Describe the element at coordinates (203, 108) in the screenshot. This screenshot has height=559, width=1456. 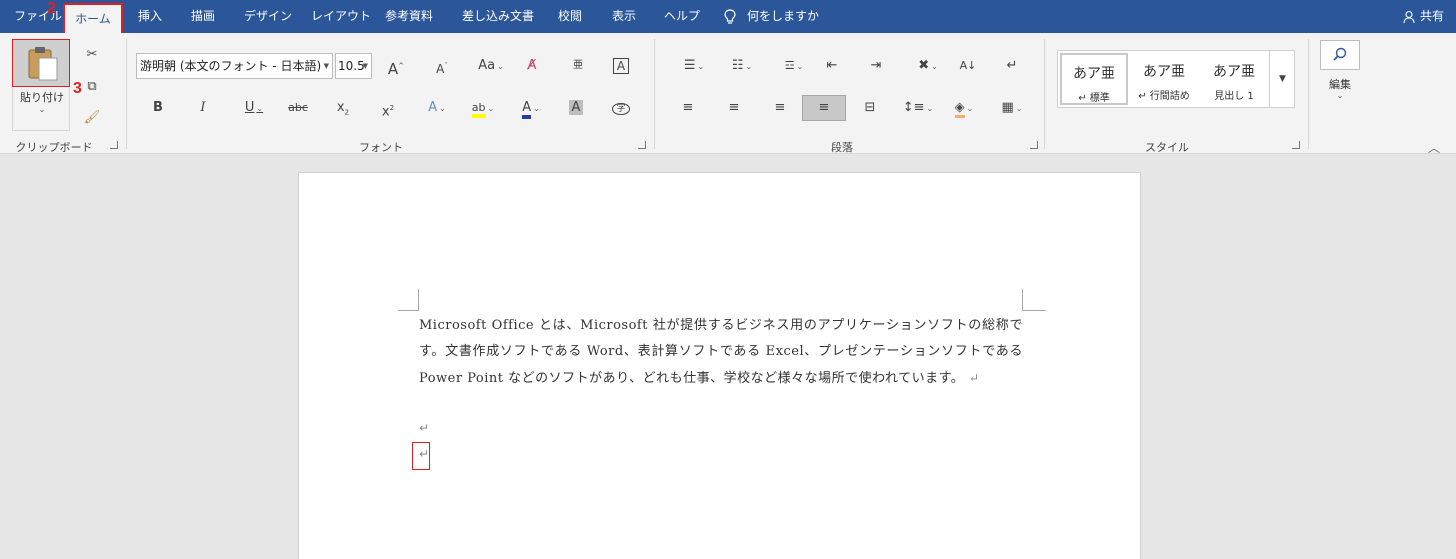
I see `italic-icon: I` at that location.